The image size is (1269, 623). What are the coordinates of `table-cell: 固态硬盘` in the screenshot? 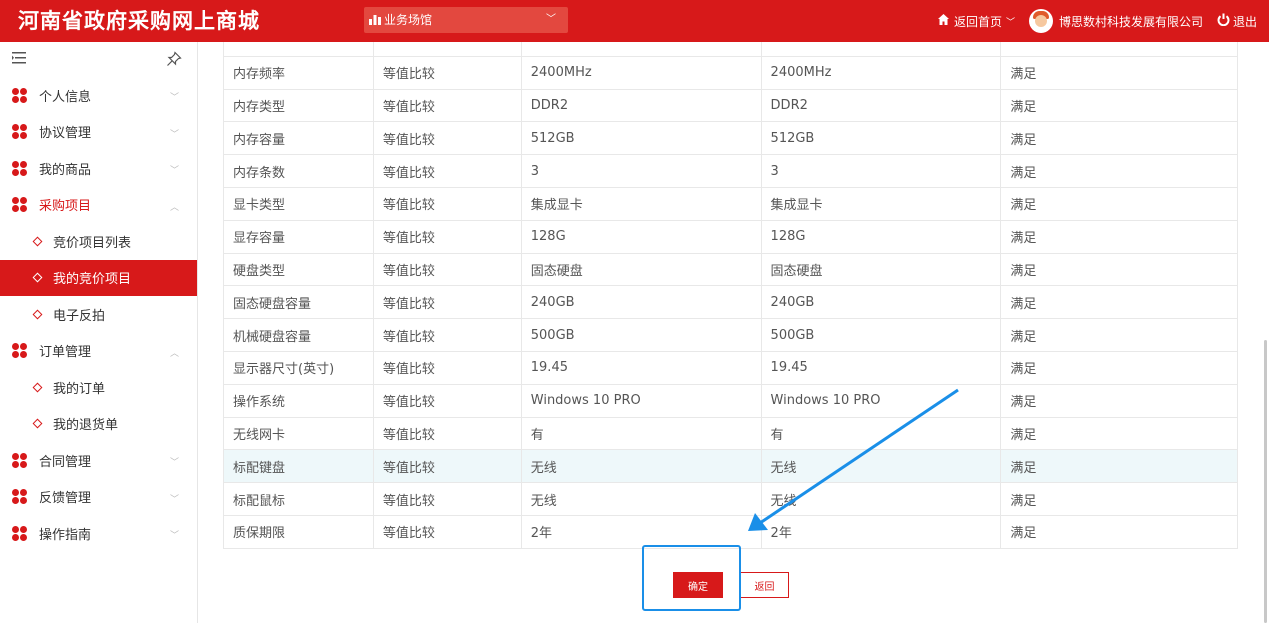 It's located at (641, 269).